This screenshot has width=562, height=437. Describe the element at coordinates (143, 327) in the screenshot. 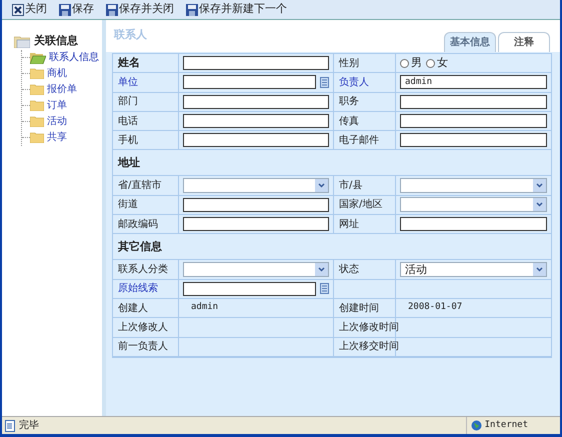

I see `field-label: 上次修改人` at that location.